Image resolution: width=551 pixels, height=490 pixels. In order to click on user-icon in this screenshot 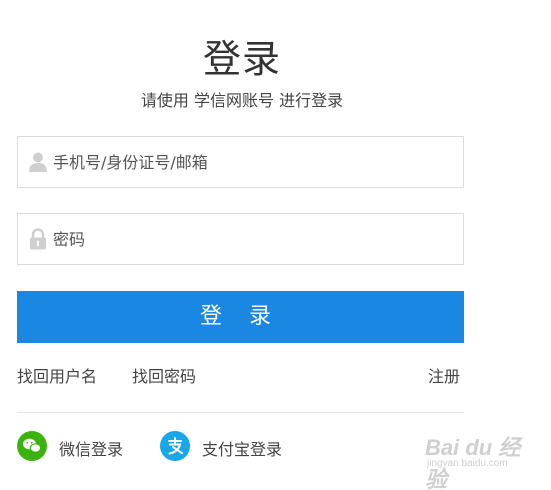, I will do `click(38, 162)`.